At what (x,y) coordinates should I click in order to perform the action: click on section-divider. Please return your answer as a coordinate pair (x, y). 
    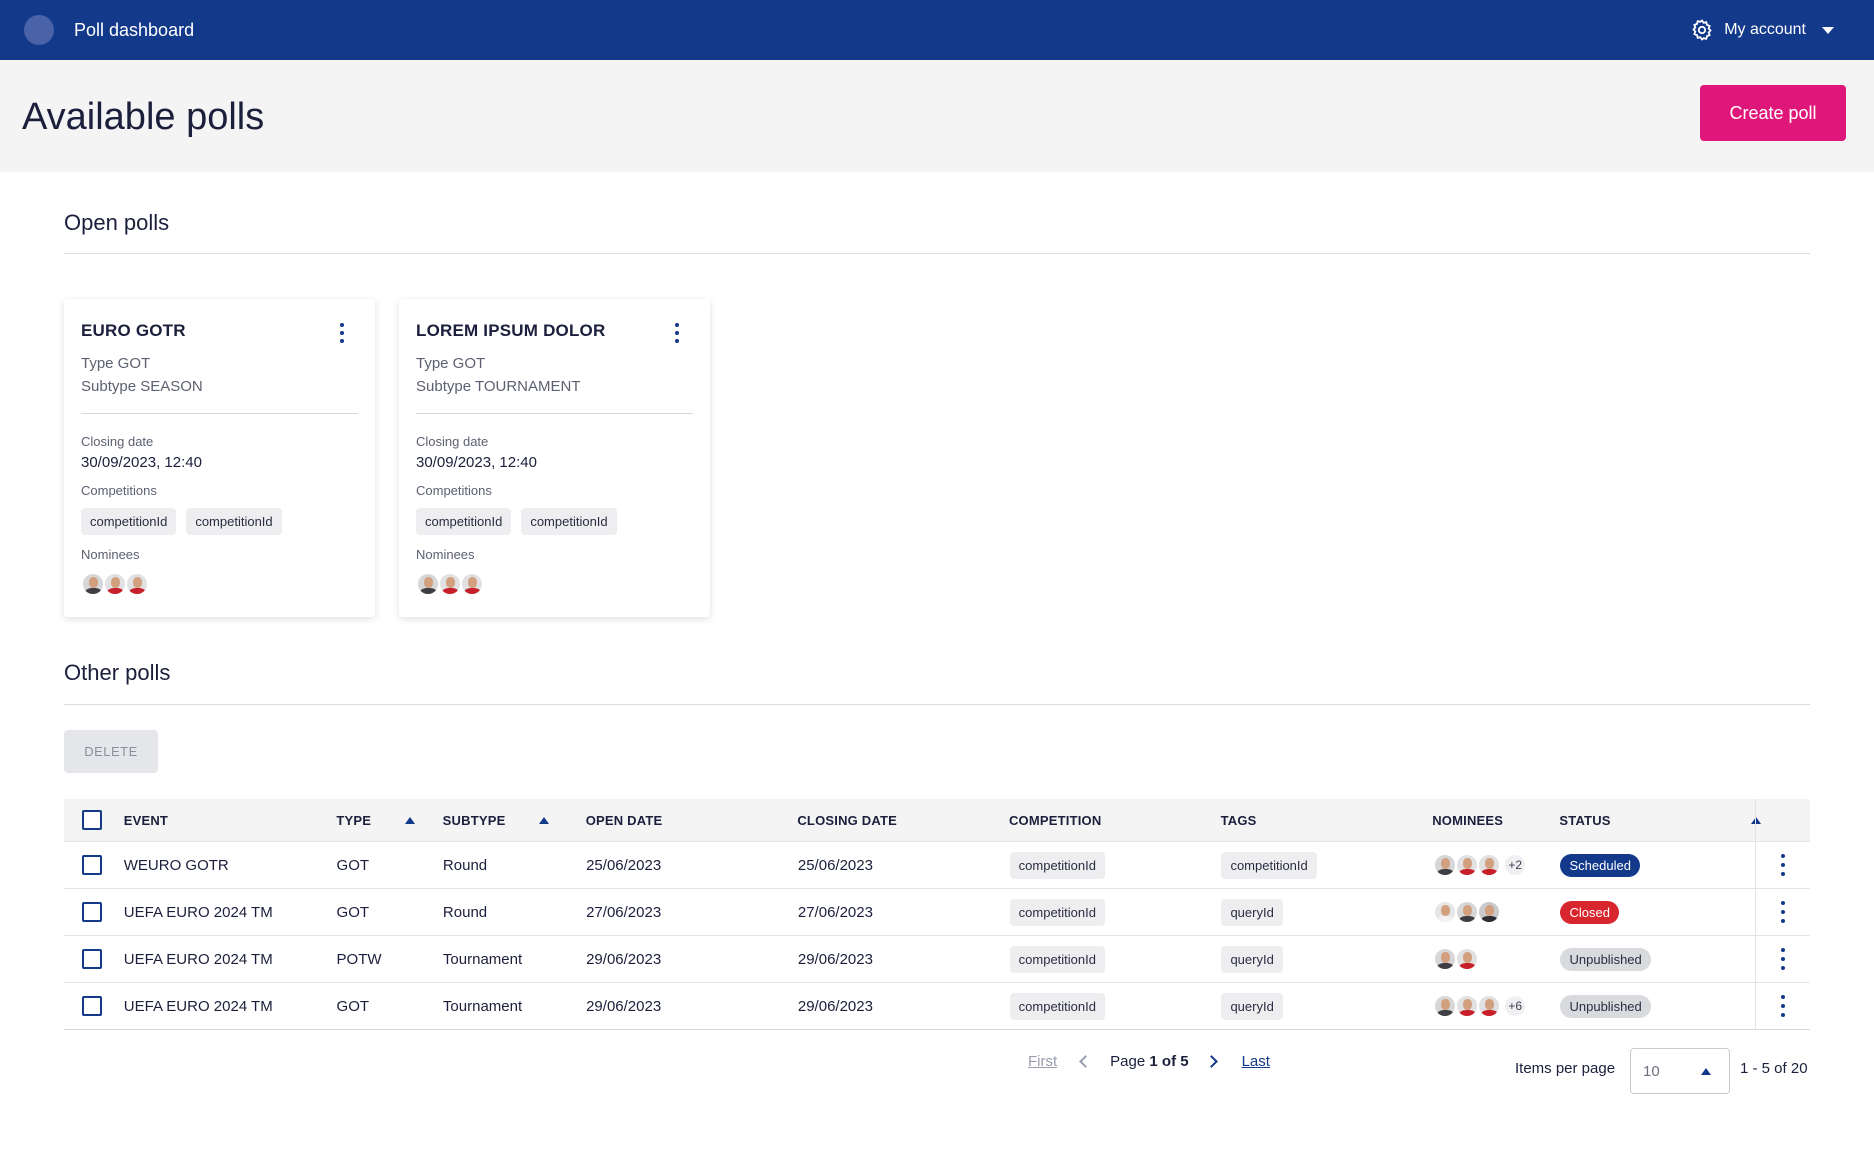
    Looking at the image, I should click on (937, 253).